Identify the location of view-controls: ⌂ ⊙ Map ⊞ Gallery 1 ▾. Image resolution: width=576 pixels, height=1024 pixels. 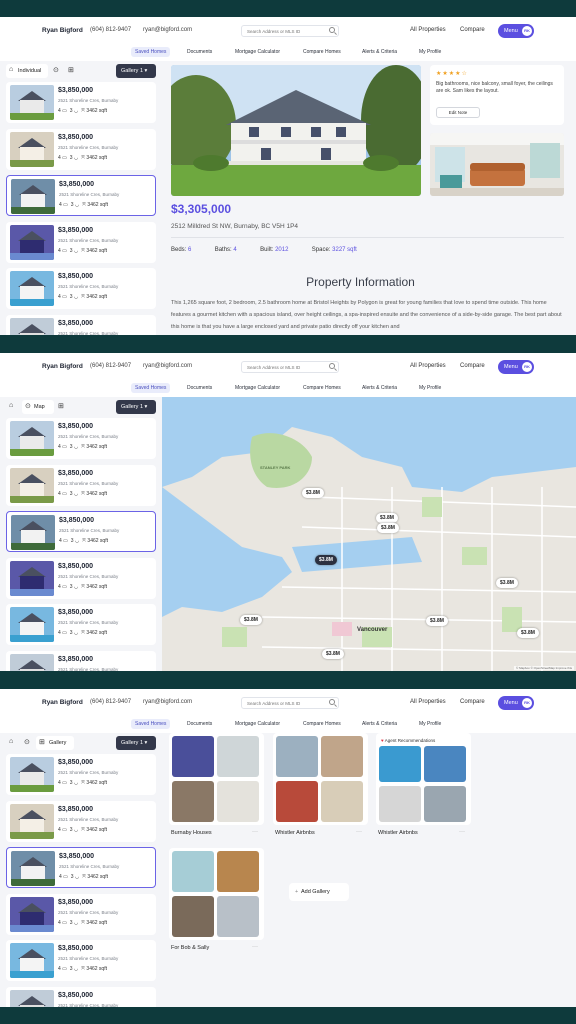
(81, 407).